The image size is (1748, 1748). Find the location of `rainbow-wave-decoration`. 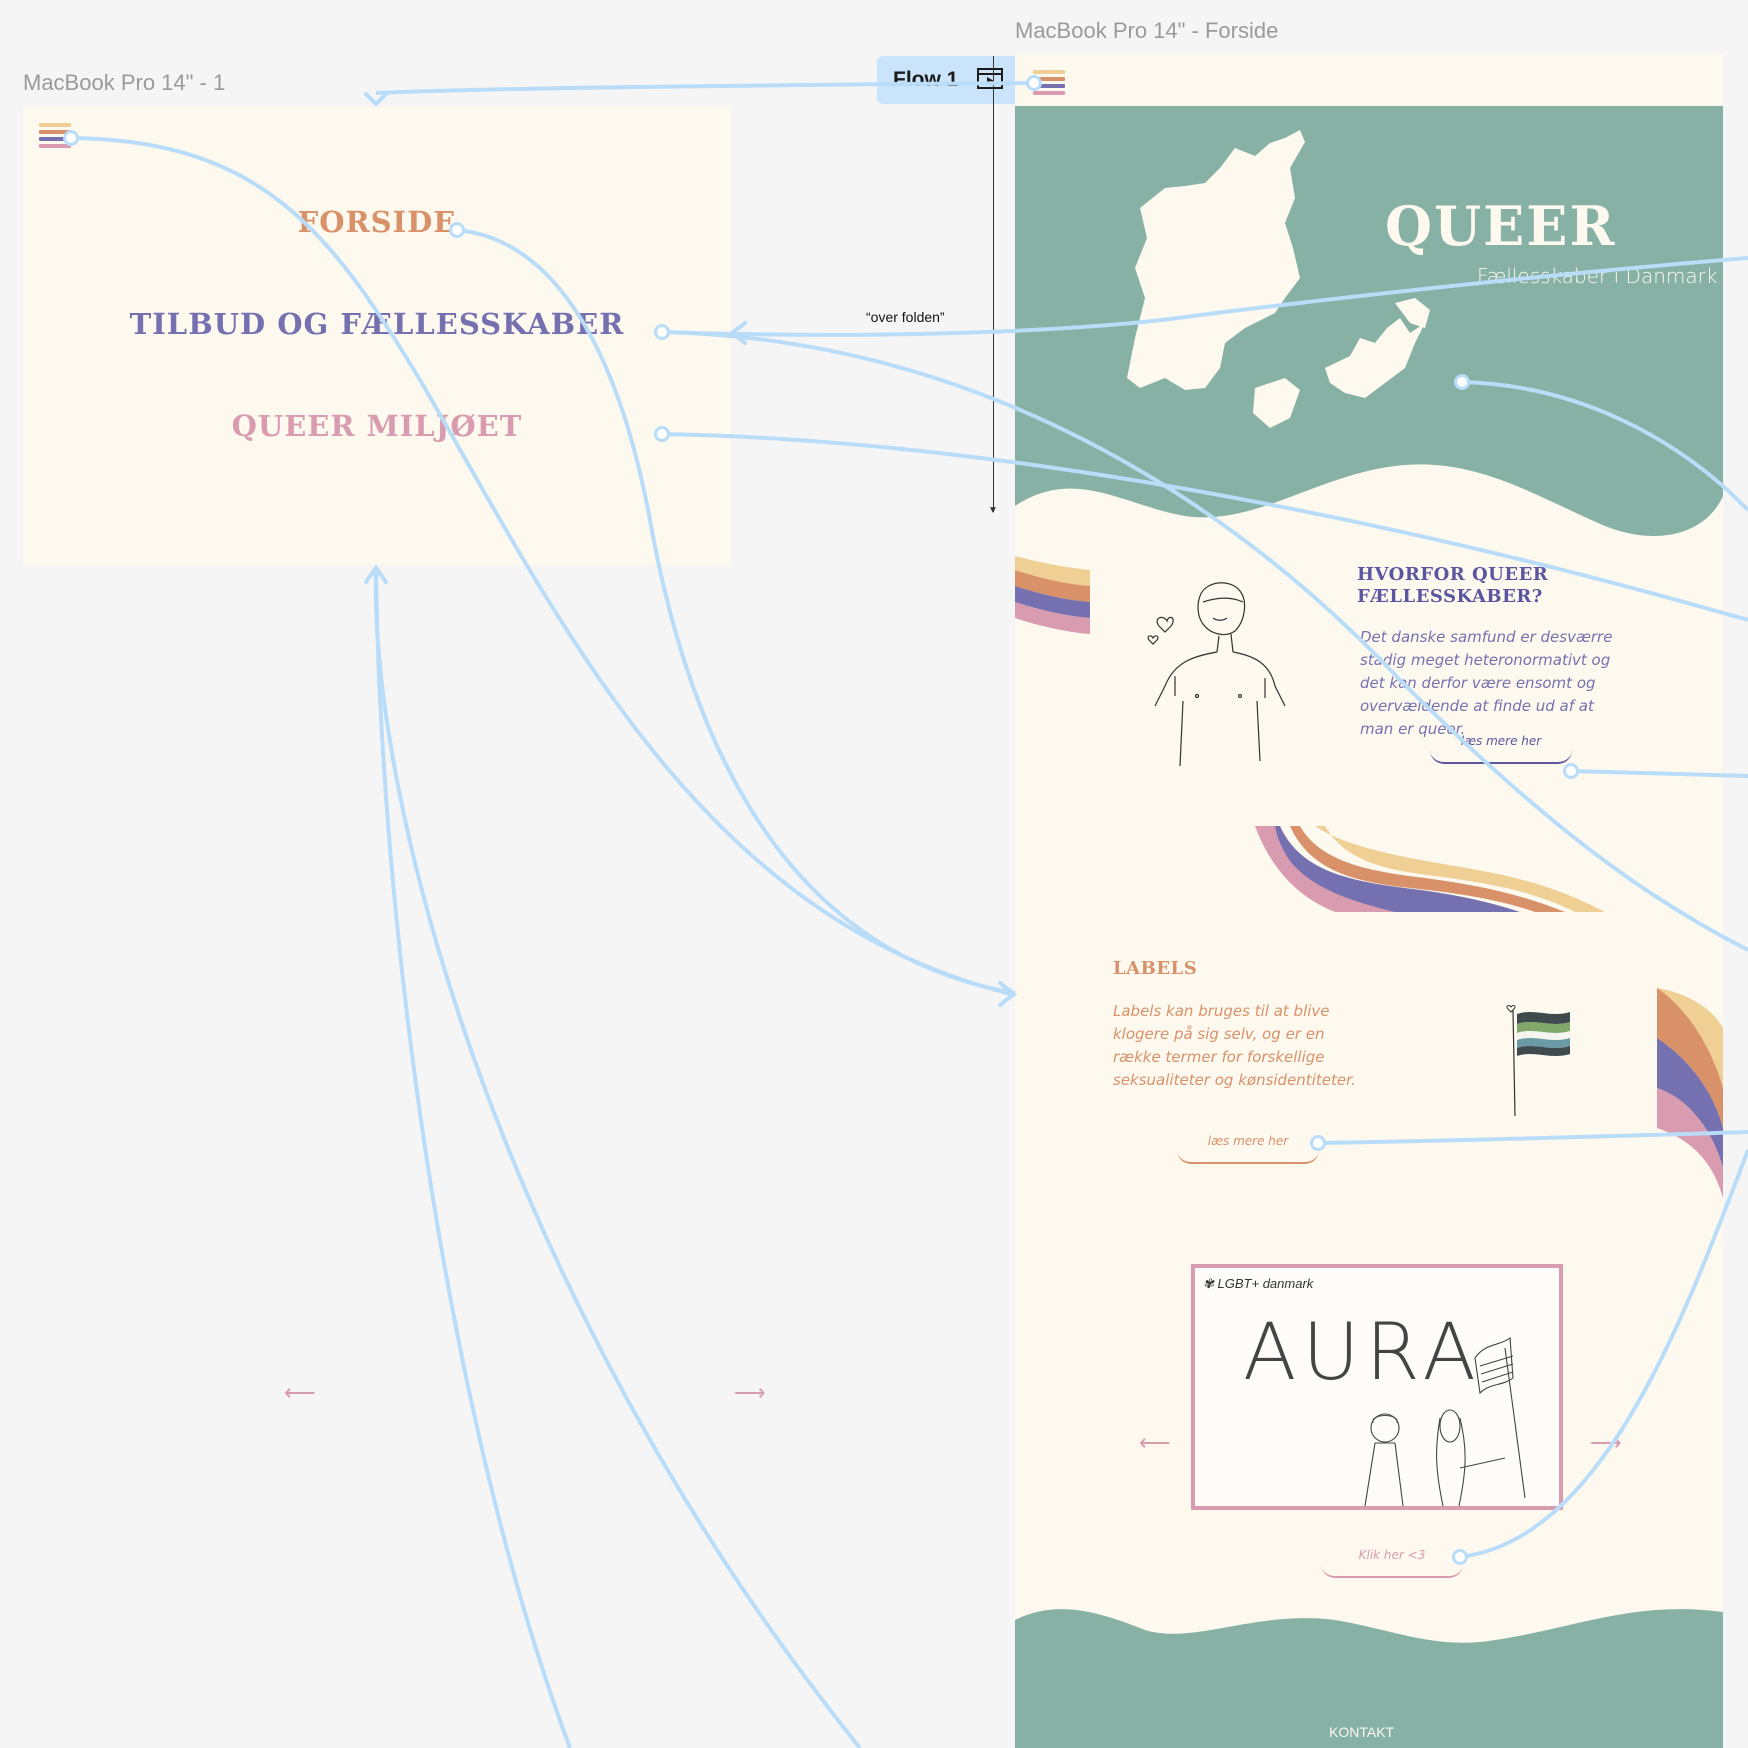

rainbow-wave-decoration is located at coordinates (1430, 869).